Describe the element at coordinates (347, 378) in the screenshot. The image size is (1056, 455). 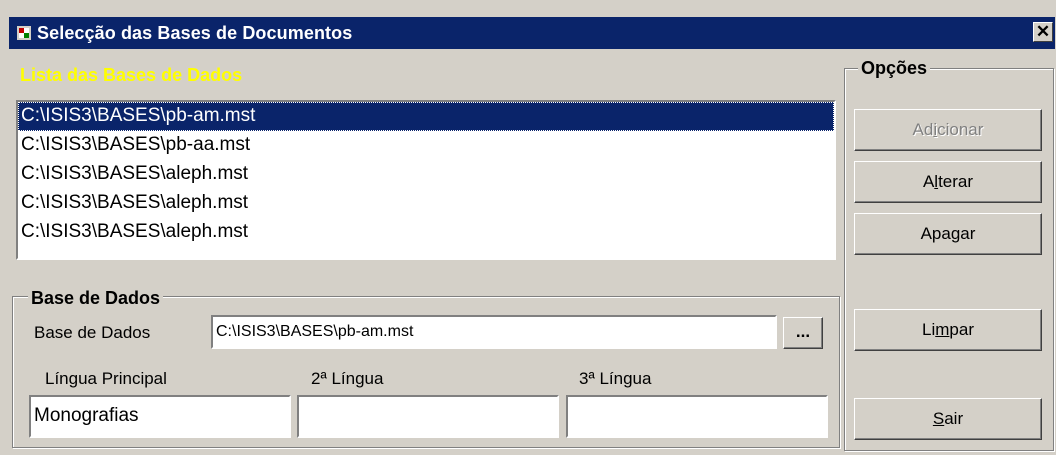
I see `second-language-label: 2ª Língua` at that location.